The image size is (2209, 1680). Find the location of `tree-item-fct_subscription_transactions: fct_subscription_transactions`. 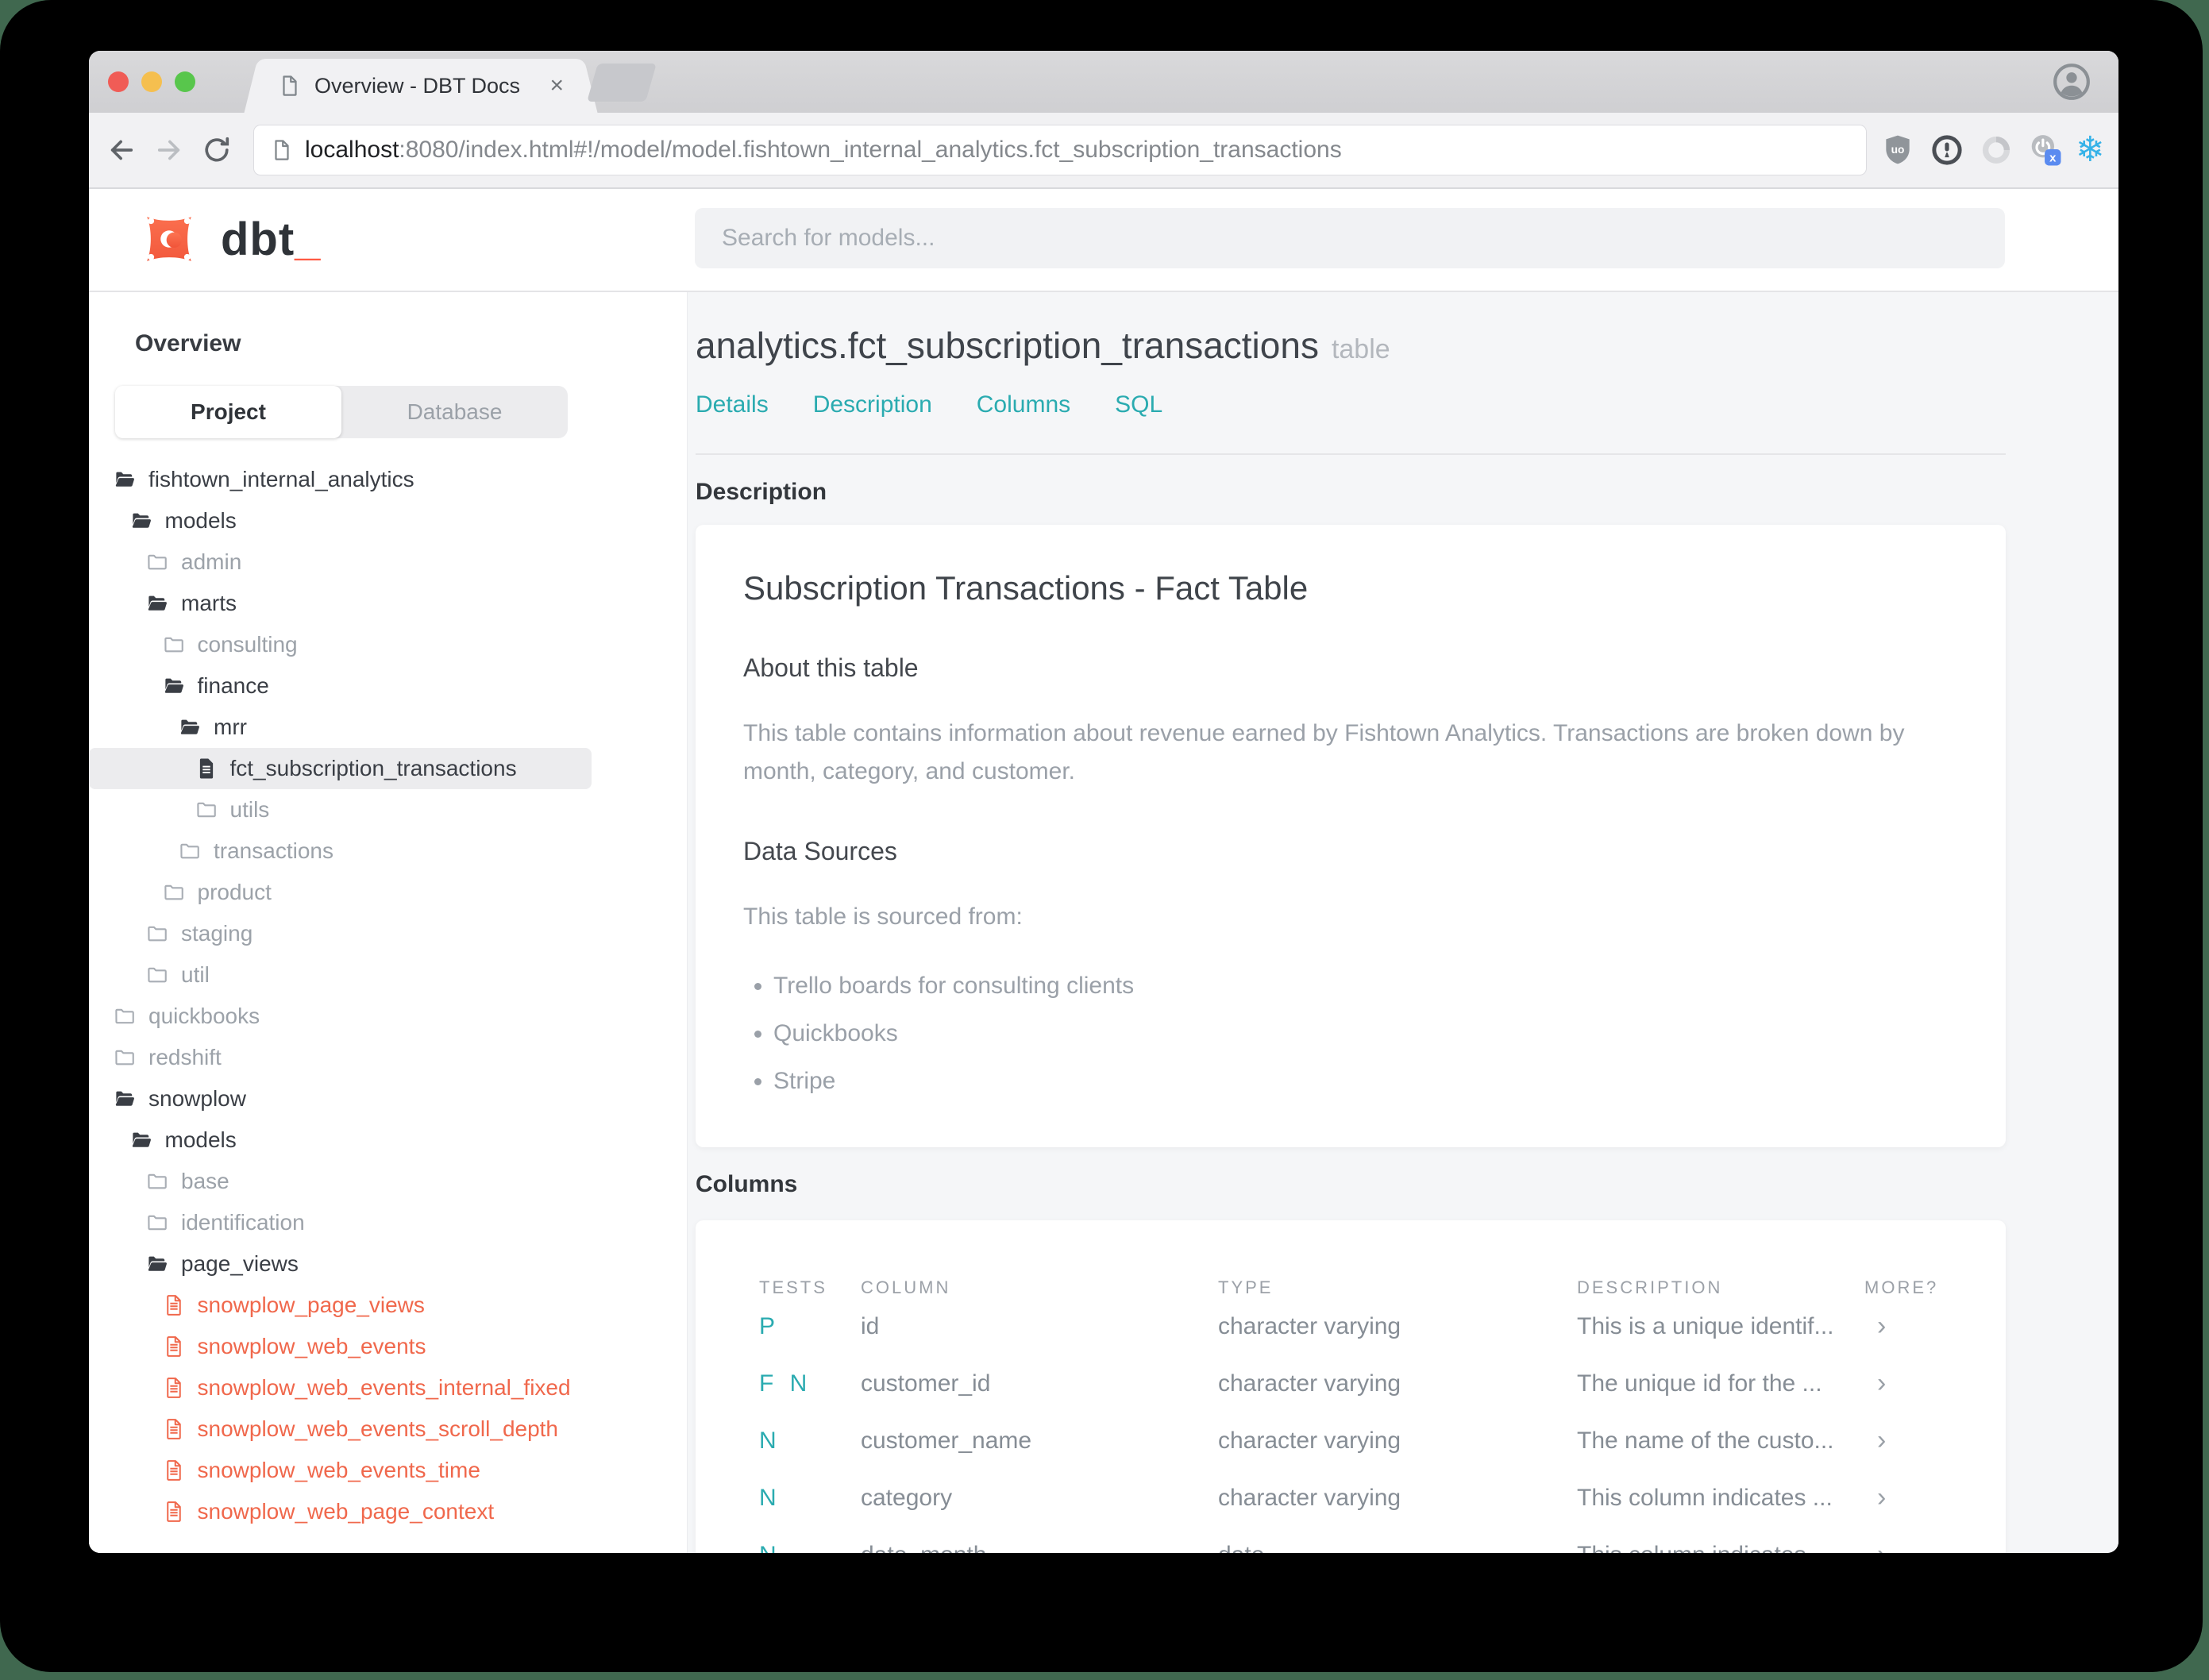

tree-item-fct_subscription_transactions: fct_subscription_transactions is located at coordinates (340, 768).